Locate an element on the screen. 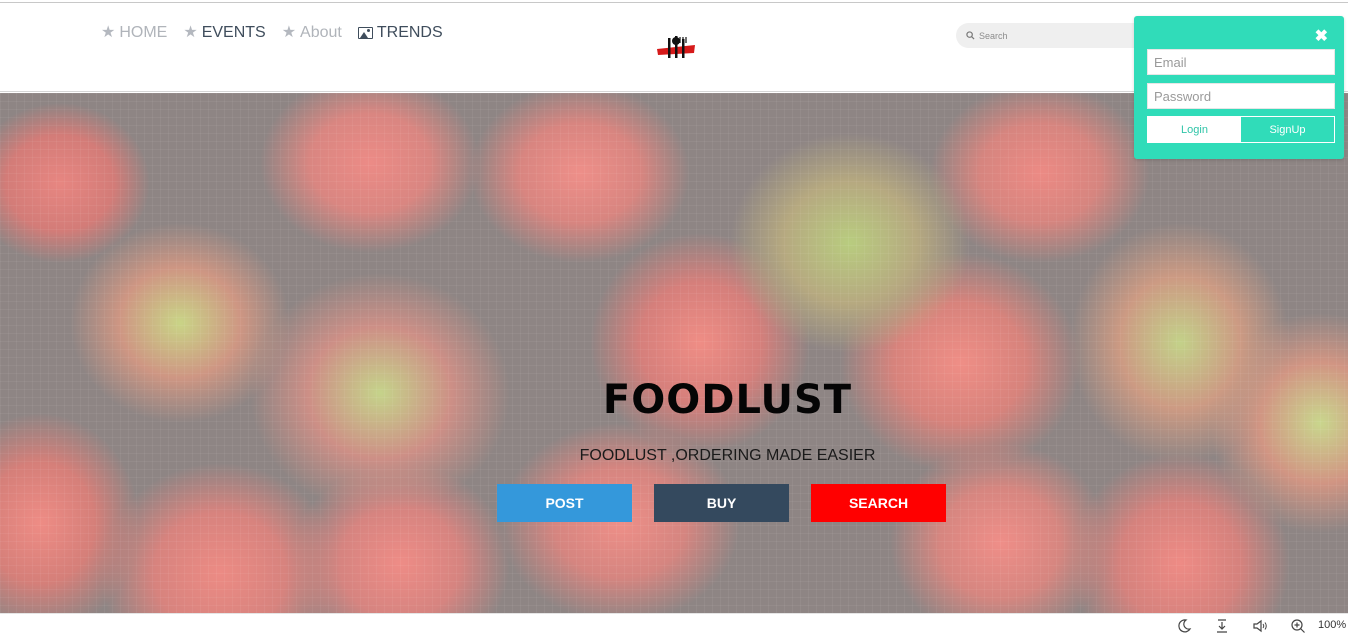  search-box is located at coordinates (1051, 35).